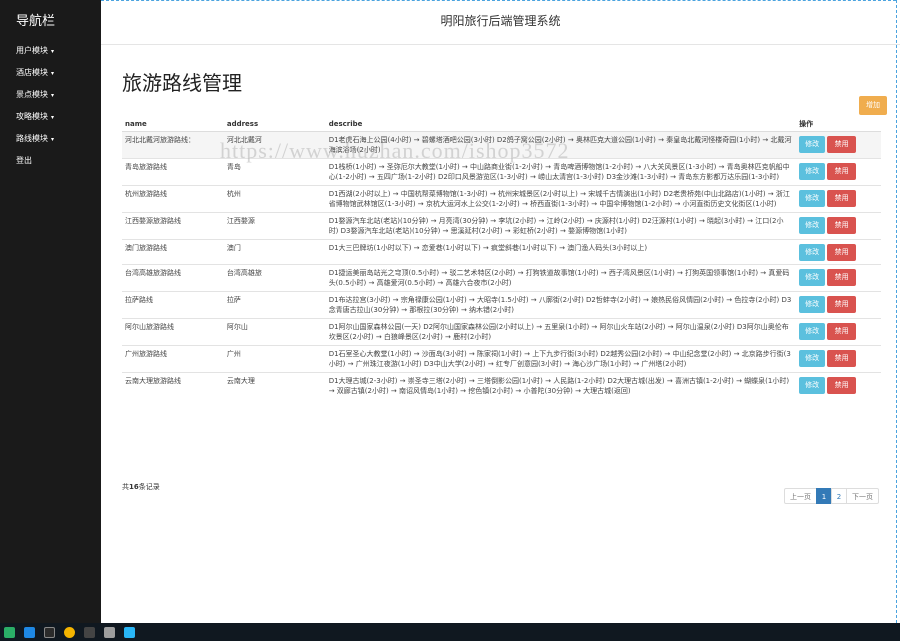 Image resolution: width=900 pixels, height=641 pixels. I want to click on record-count: 共16条记录, so click(141, 487).